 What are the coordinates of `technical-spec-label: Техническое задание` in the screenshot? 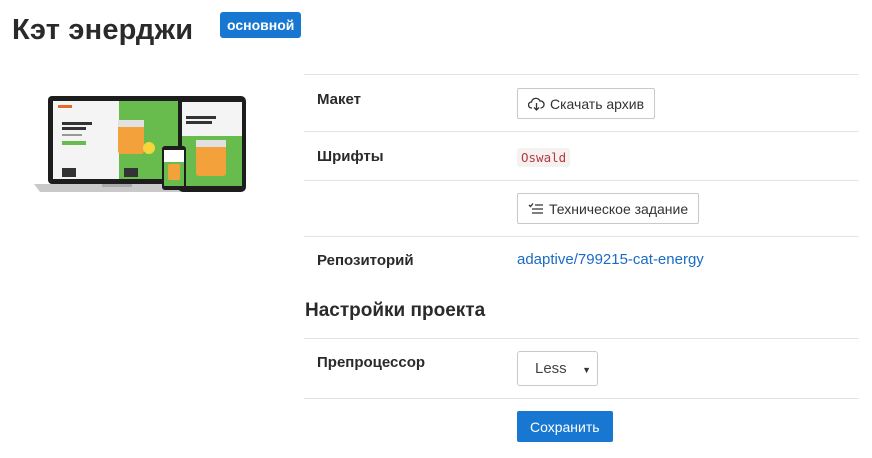 It's located at (619, 208).